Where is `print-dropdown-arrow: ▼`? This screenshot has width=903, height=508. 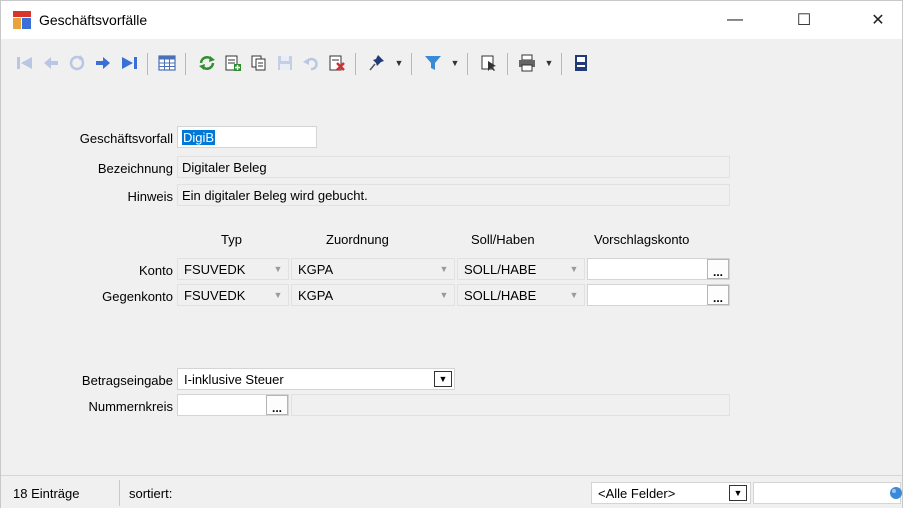
print-dropdown-arrow: ▼ is located at coordinates (549, 63).